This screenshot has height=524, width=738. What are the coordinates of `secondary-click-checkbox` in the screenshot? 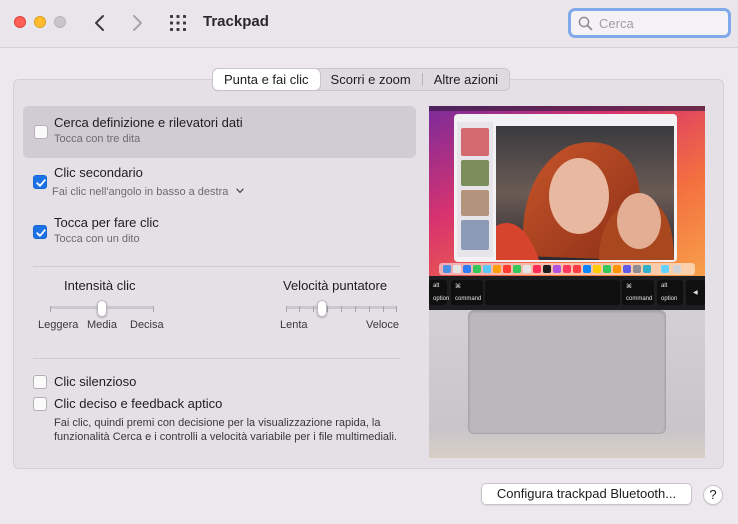 It's located at (40, 182).